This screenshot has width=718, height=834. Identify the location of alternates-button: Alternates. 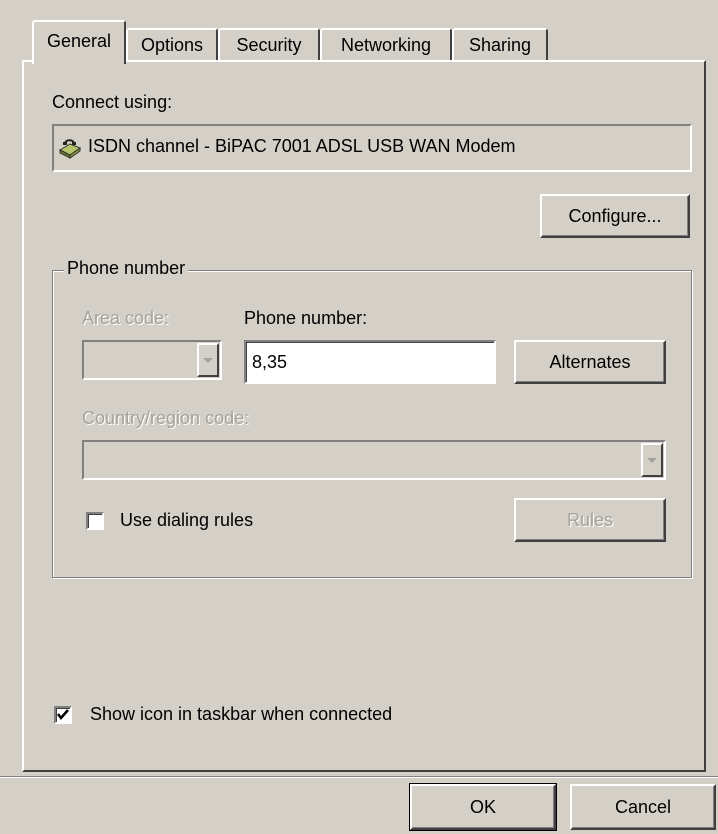
(590, 362).